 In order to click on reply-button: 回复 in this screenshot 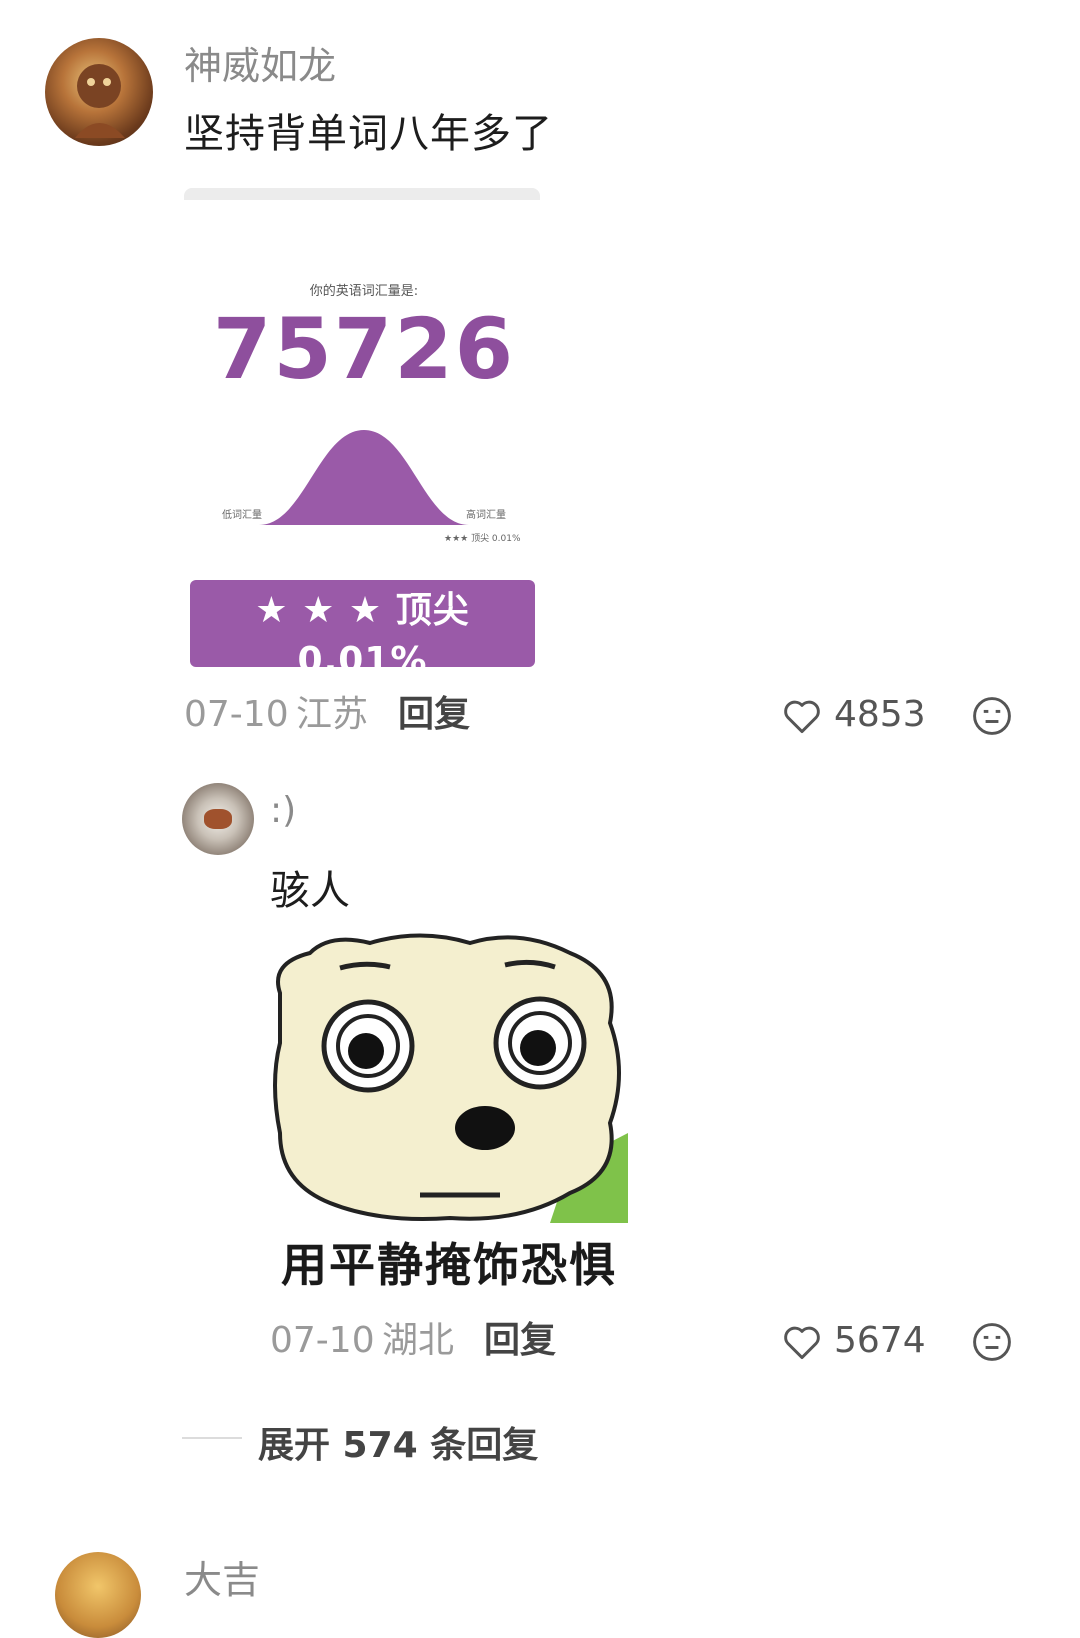, I will do `click(434, 715)`.